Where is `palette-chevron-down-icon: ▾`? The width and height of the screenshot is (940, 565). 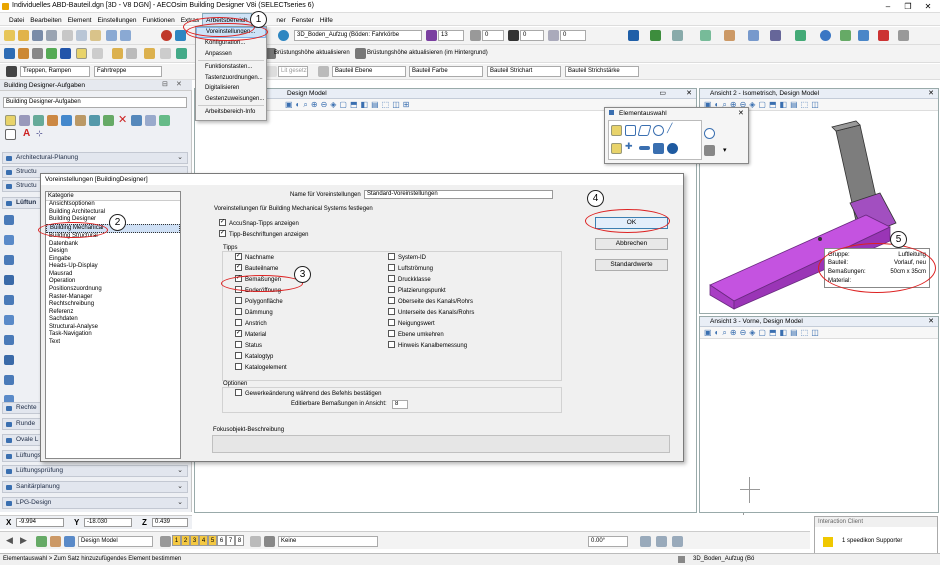
palette-chevron-down-icon: ▾ is located at coordinates (725, 150).